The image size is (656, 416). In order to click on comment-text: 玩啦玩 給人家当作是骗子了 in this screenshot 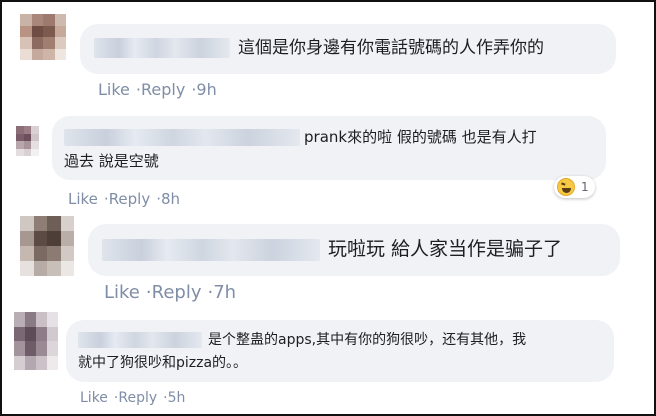, I will do `click(445, 249)`.